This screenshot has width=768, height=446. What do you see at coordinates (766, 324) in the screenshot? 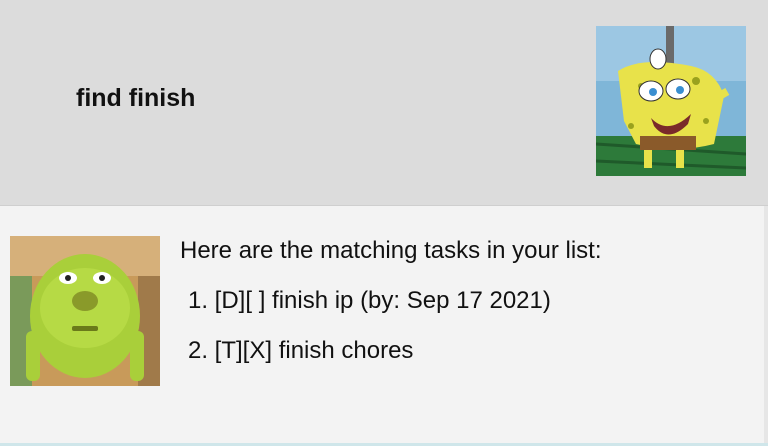
I see `scrollbar-track` at bounding box center [766, 324].